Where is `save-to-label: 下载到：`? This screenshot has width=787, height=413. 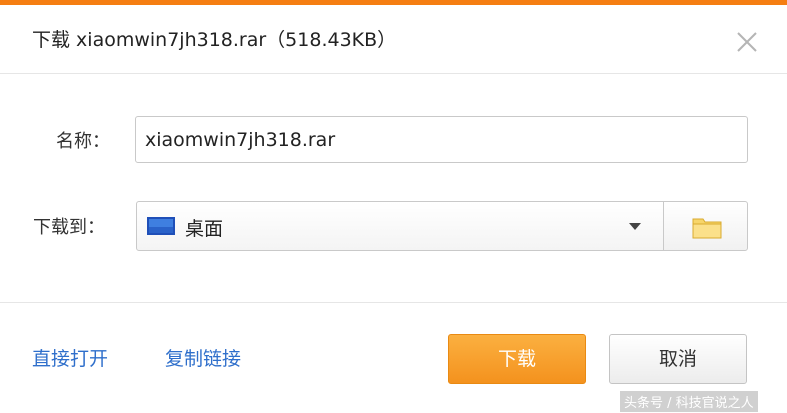
save-to-label: 下载到： is located at coordinates (69, 227).